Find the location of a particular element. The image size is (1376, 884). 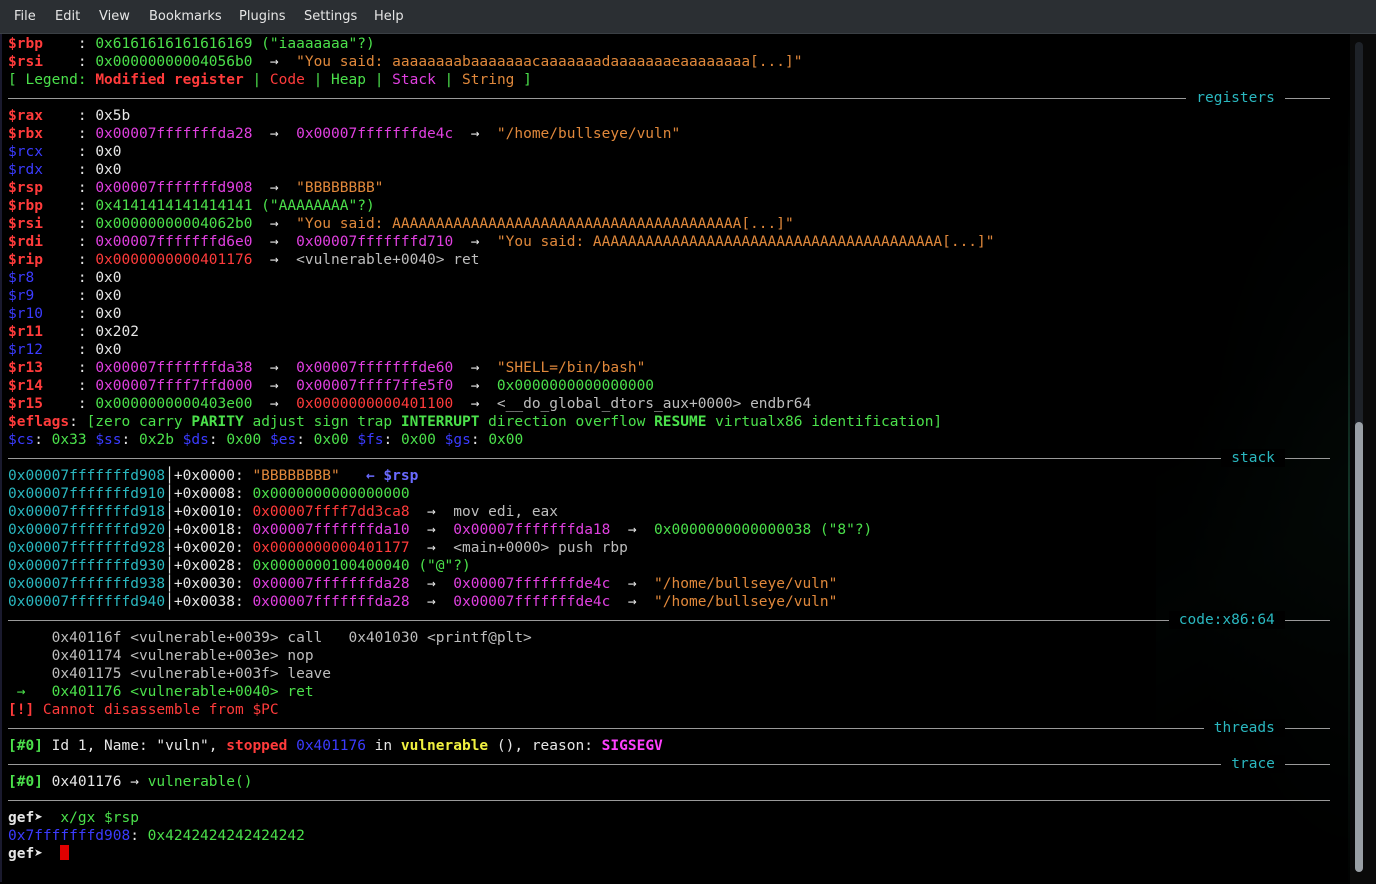

register-name: $r11 is located at coordinates (43, 332).